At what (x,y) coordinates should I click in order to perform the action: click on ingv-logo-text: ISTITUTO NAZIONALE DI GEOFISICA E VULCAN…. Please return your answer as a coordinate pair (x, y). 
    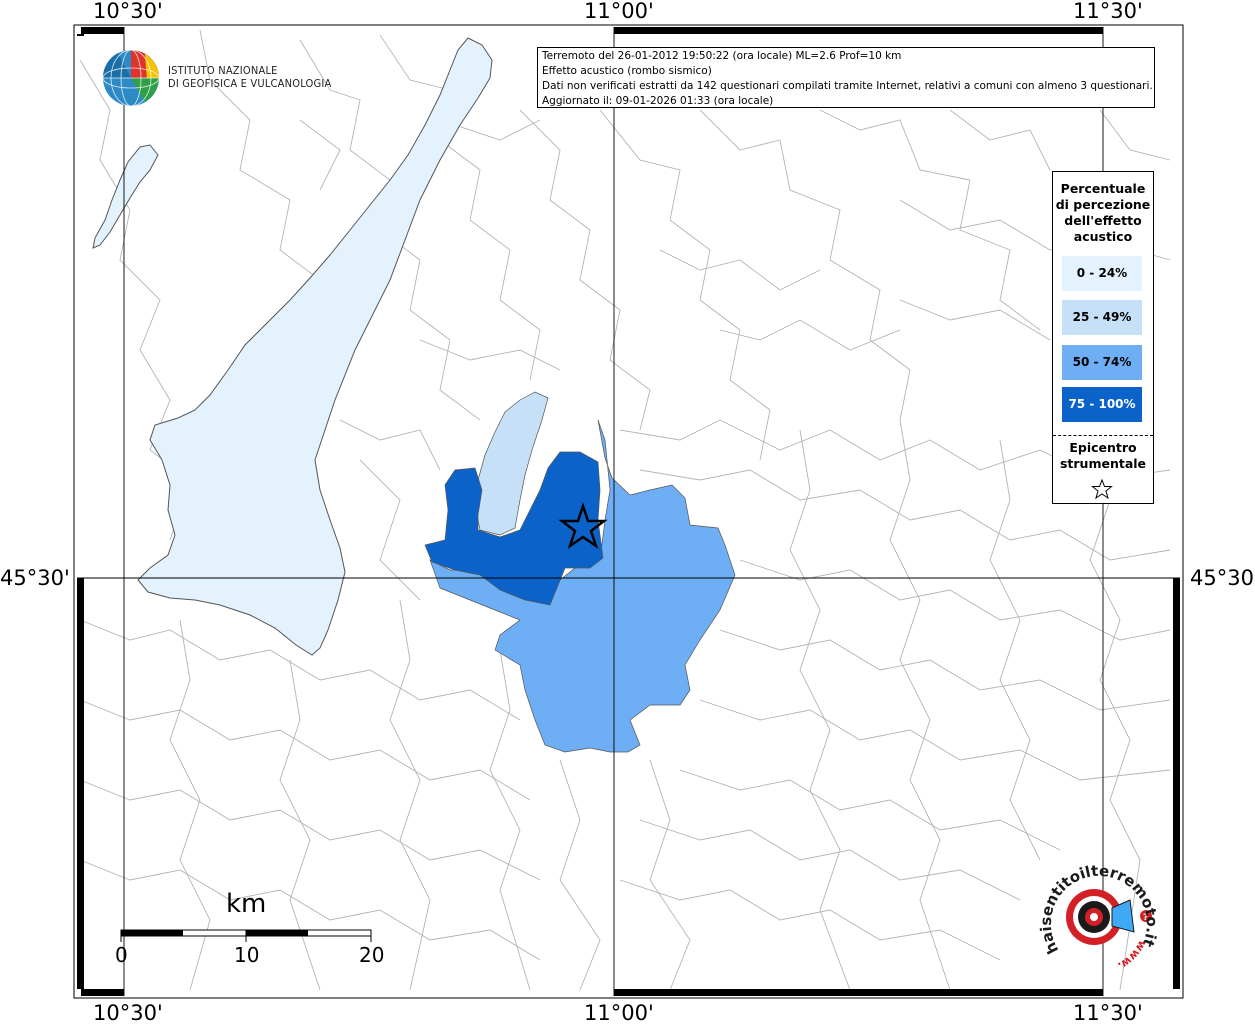
    Looking at the image, I should click on (249, 77).